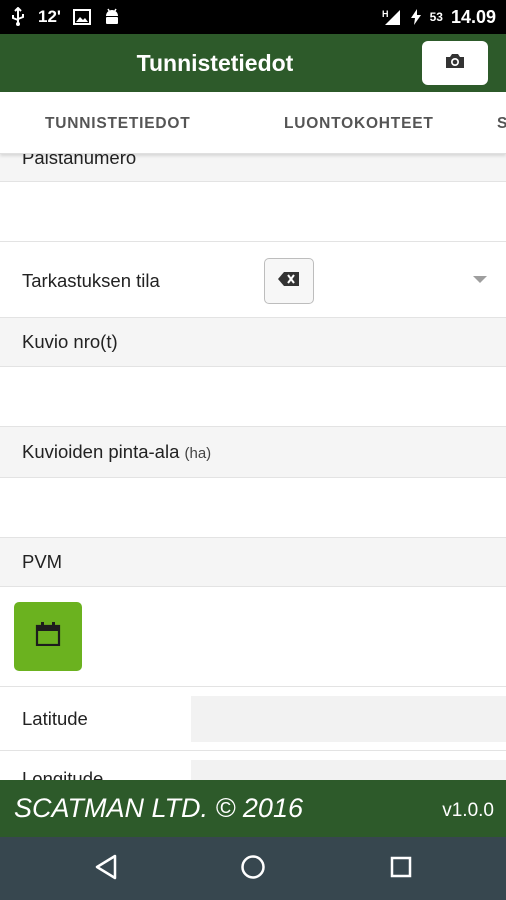 The image size is (506, 900). I want to click on signal-label: H, so click(385, 14).